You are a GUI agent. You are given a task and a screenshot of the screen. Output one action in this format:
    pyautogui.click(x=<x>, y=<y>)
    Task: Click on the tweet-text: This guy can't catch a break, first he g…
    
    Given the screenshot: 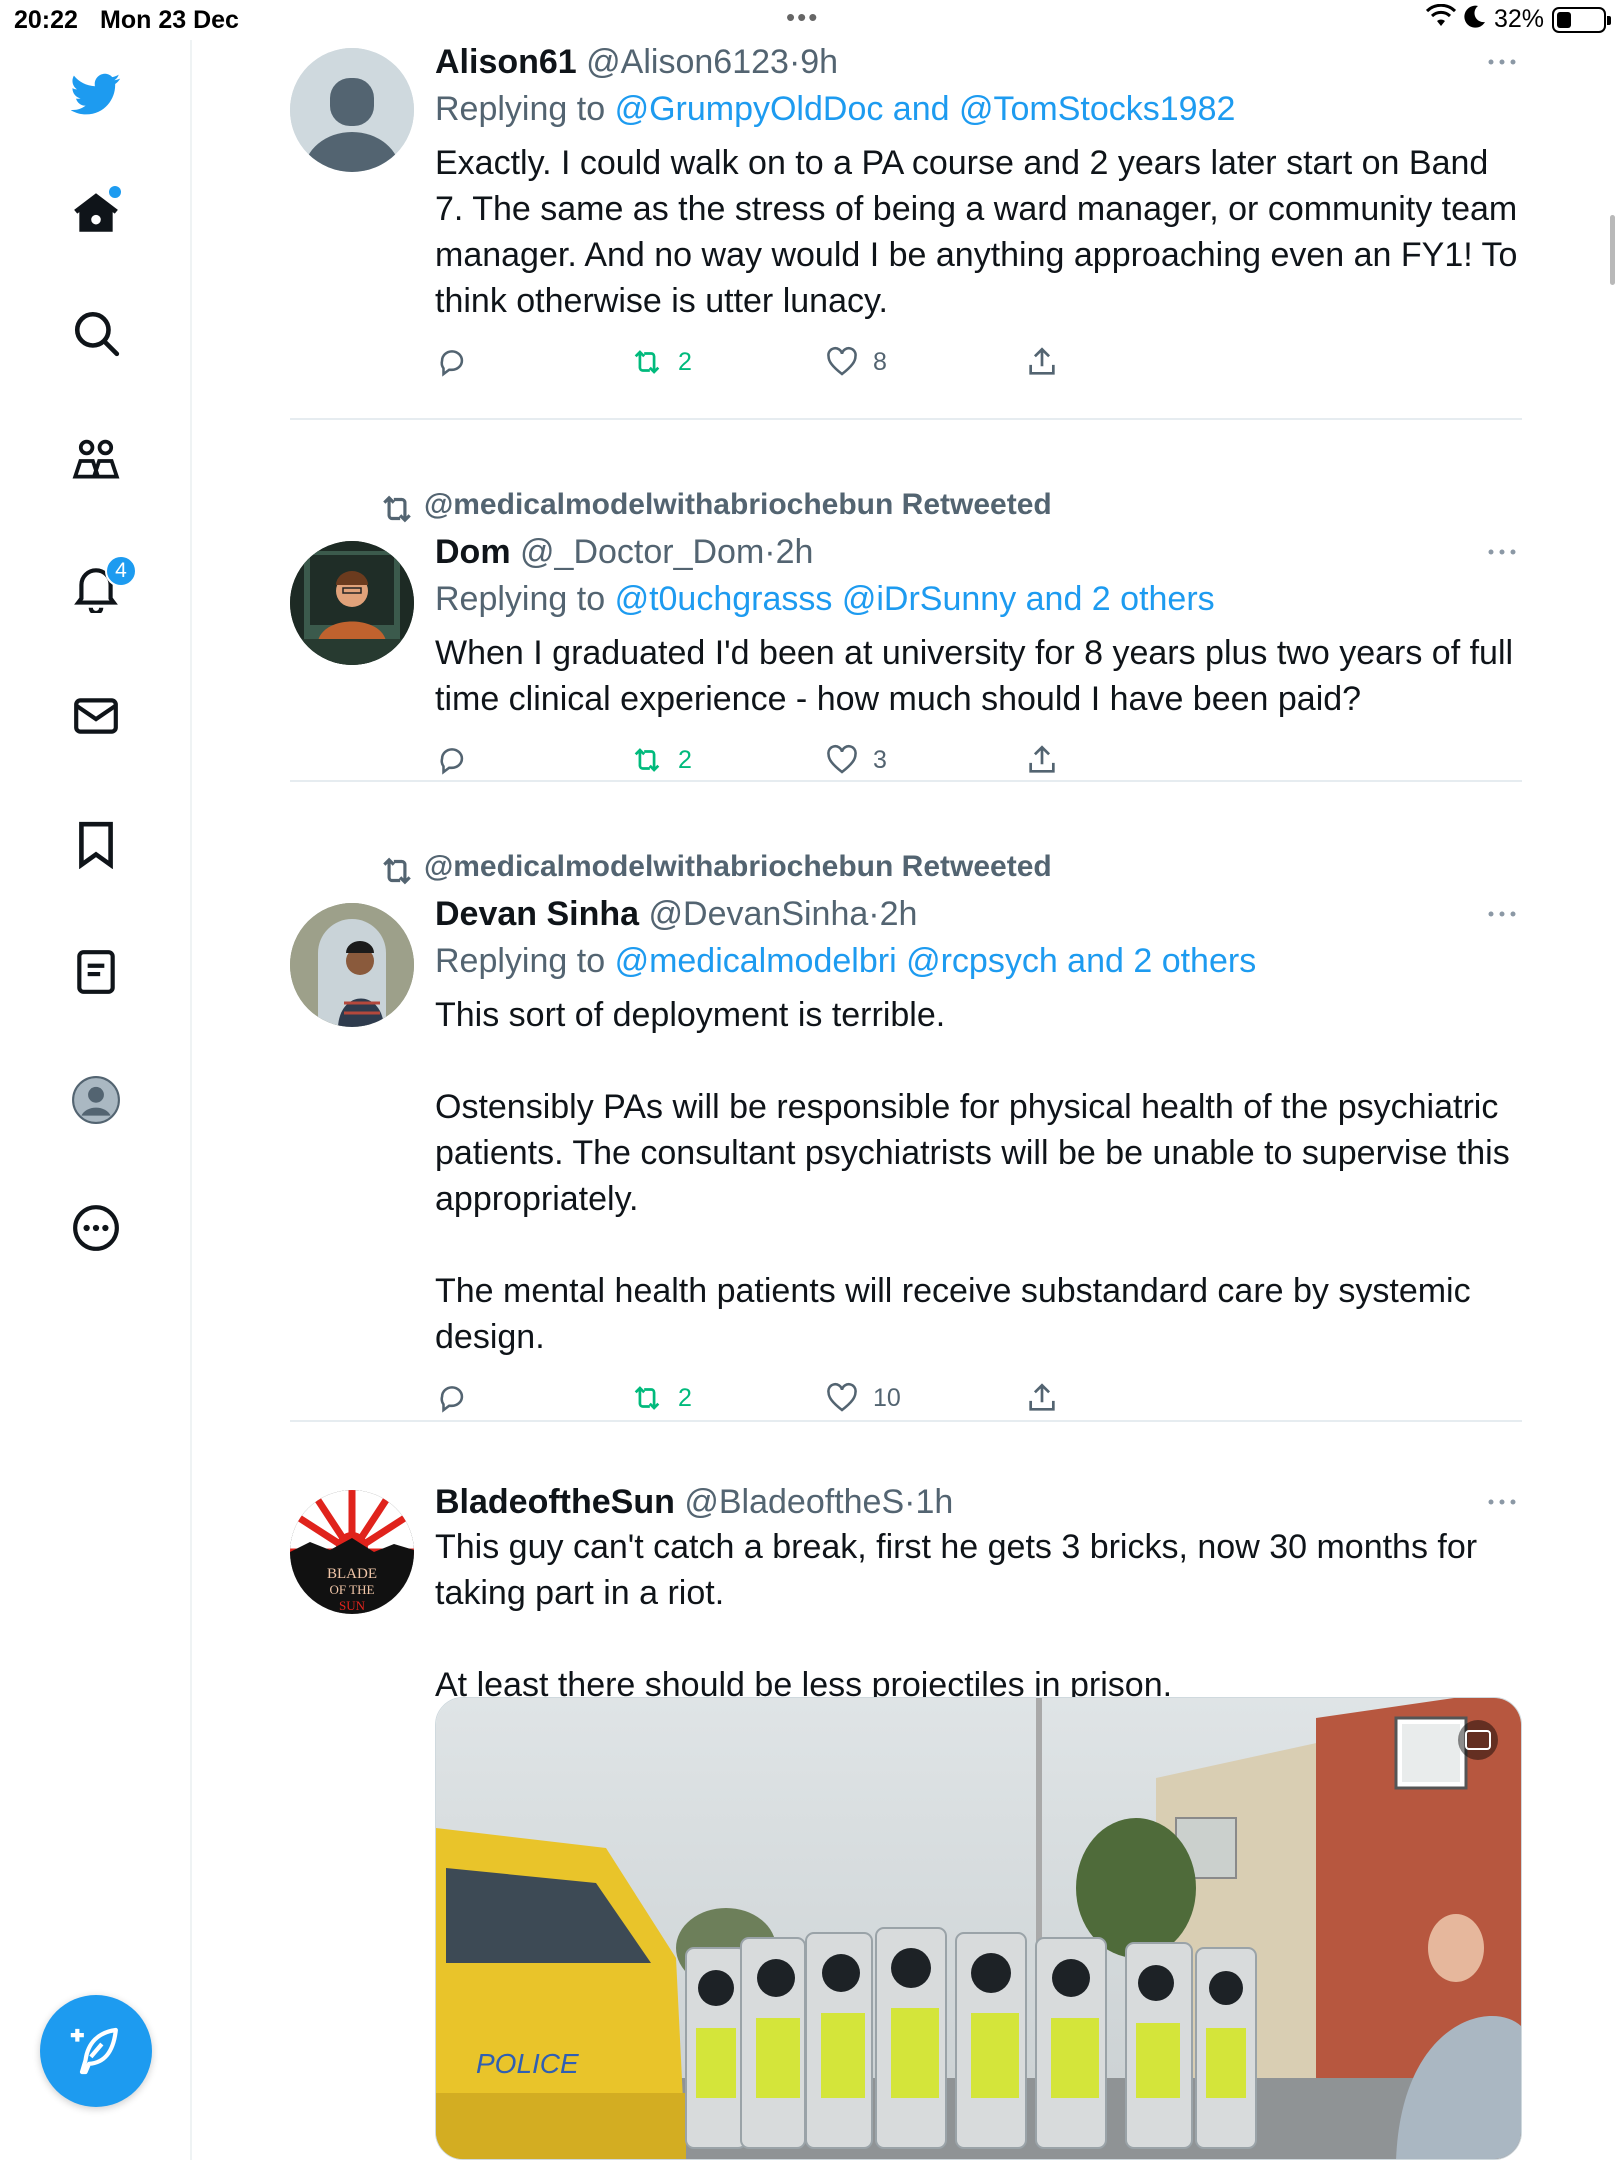 What is the action you would take?
    pyautogui.click(x=978, y=1616)
    